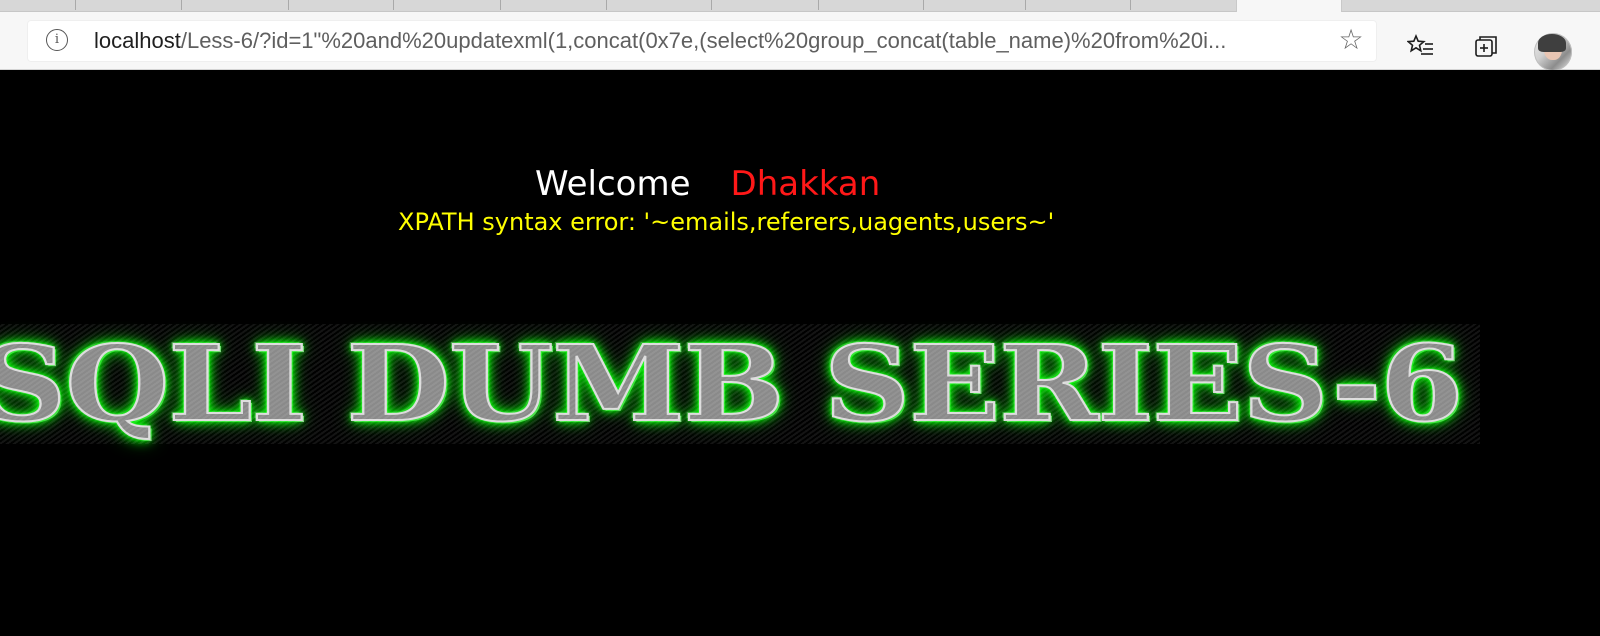 This screenshot has width=1600, height=636. Describe the element at coordinates (1289, 6) in the screenshot. I see `active-tab` at that location.